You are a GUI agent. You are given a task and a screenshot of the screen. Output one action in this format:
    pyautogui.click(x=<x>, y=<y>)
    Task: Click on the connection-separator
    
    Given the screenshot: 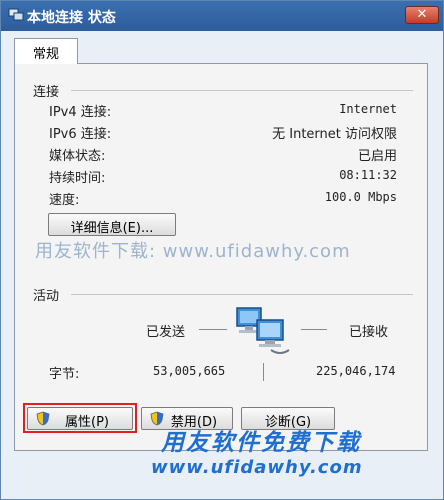 What is the action you would take?
    pyautogui.click(x=242, y=90)
    